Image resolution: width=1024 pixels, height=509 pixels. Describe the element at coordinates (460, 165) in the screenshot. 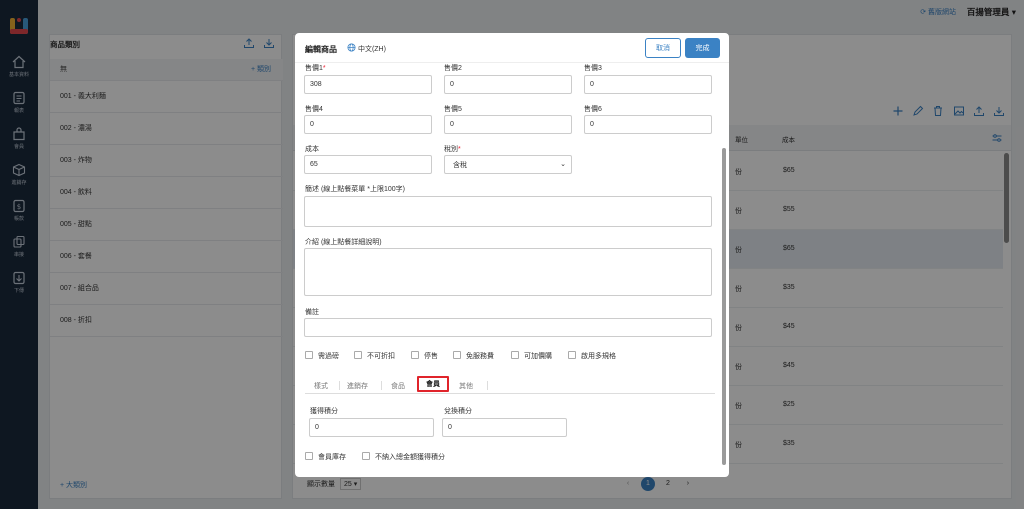

I see `tax-select-value: 含稅` at that location.